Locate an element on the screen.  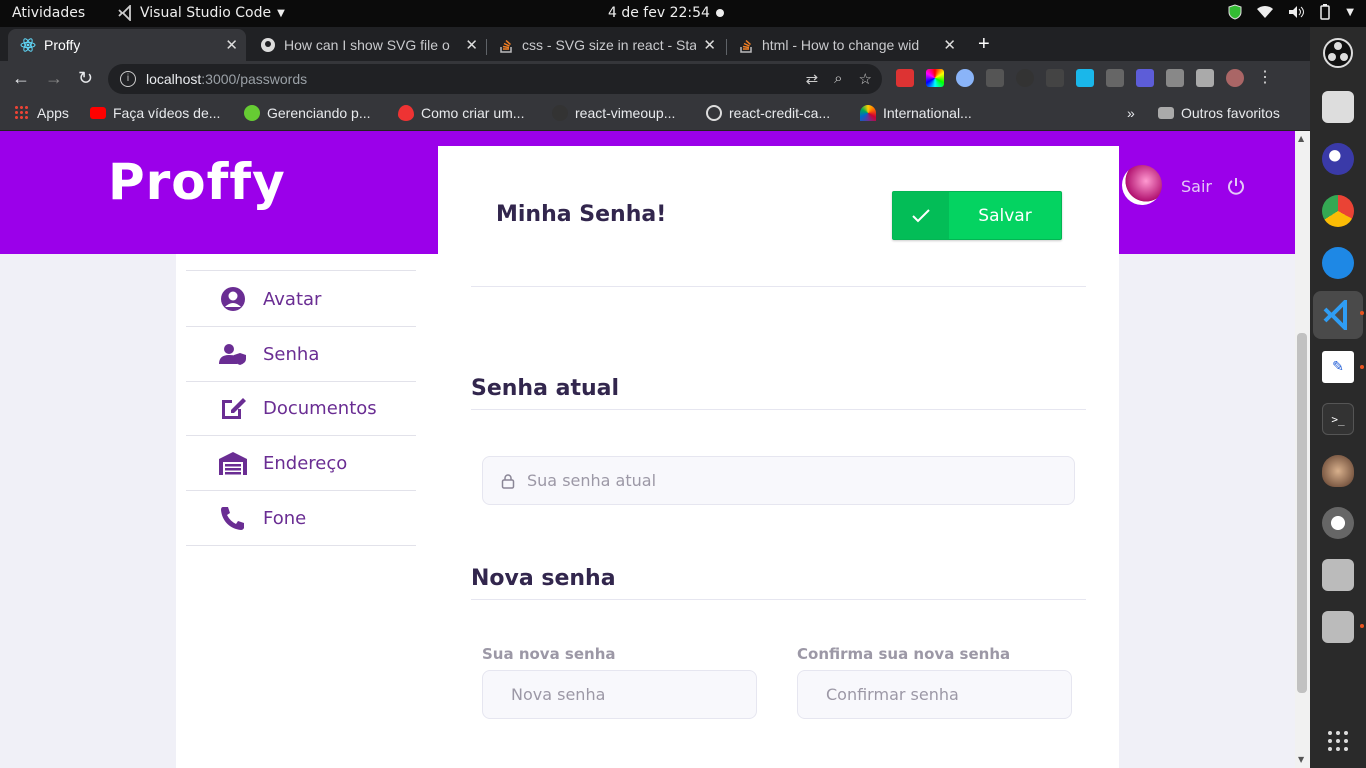
new-password-label: Sua nova senha is located at coordinates (549, 654).